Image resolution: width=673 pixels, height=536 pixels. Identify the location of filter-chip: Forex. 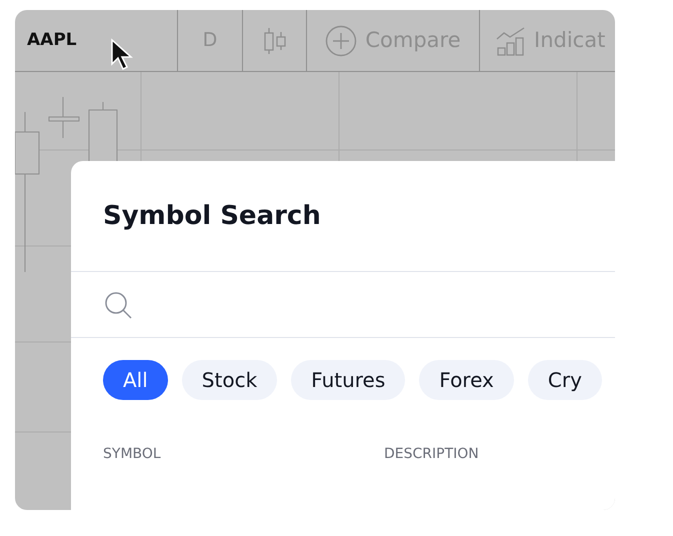
(466, 380).